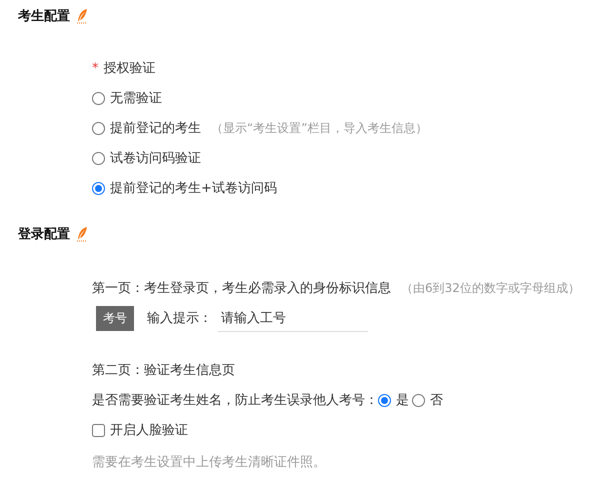 The height and width of the screenshot is (478, 600). I want to click on checkbox-label: 开启人脸验证, so click(149, 430).